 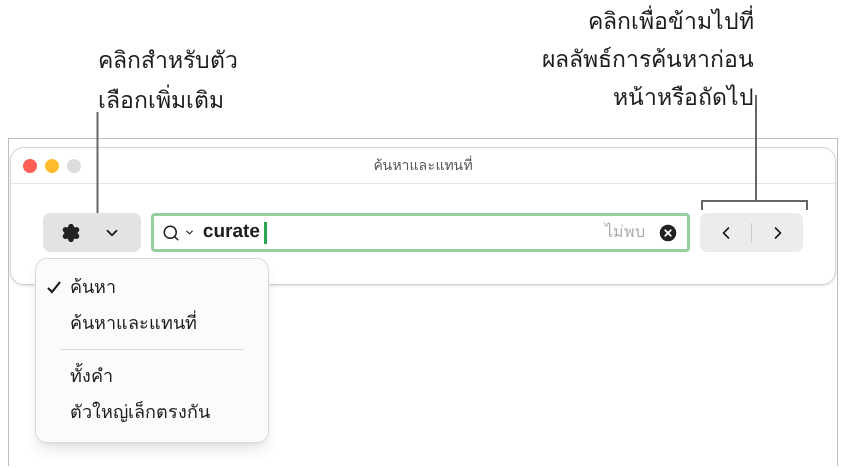 What do you see at coordinates (668, 233) in the screenshot?
I see `clear-icon` at bounding box center [668, 233].